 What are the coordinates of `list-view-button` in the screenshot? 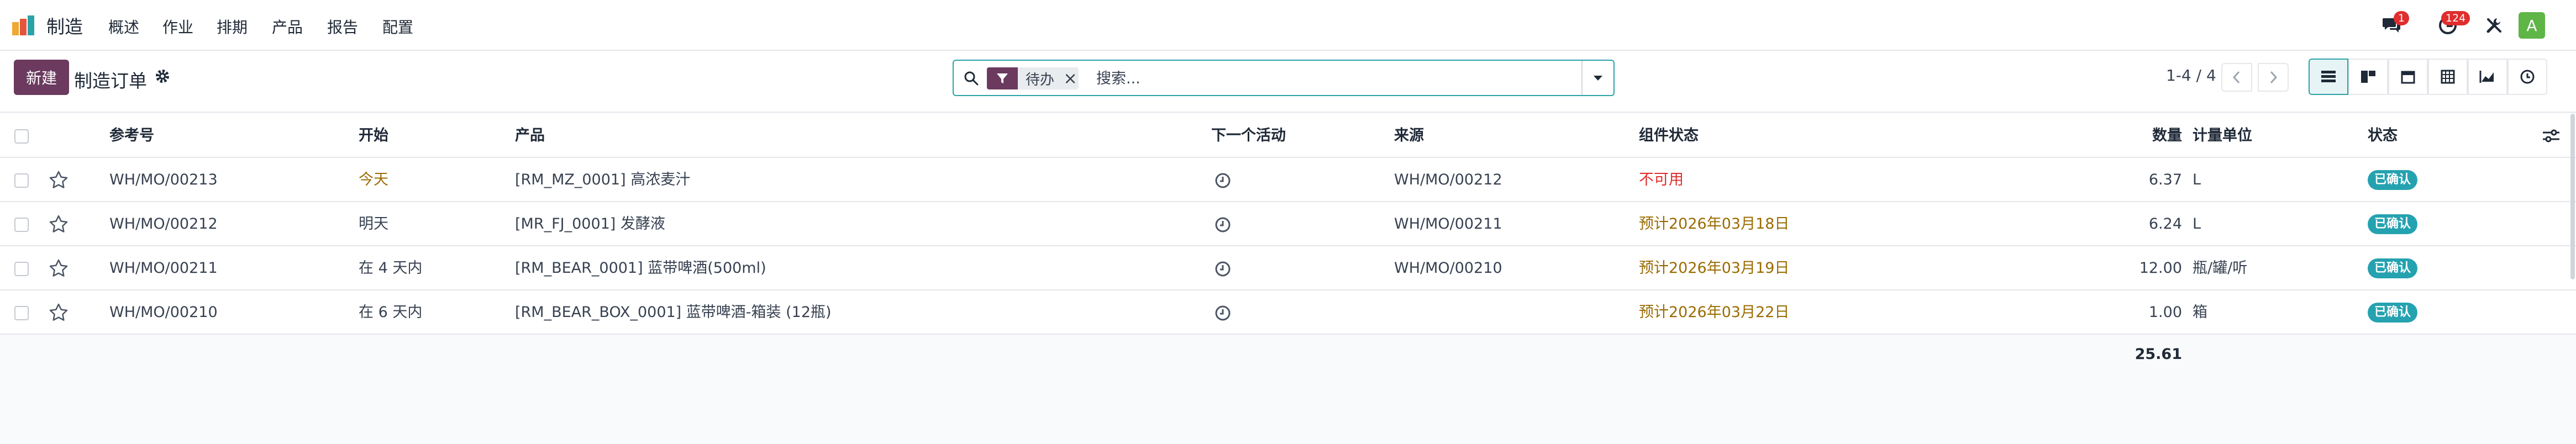 It's located at (2328, 77).